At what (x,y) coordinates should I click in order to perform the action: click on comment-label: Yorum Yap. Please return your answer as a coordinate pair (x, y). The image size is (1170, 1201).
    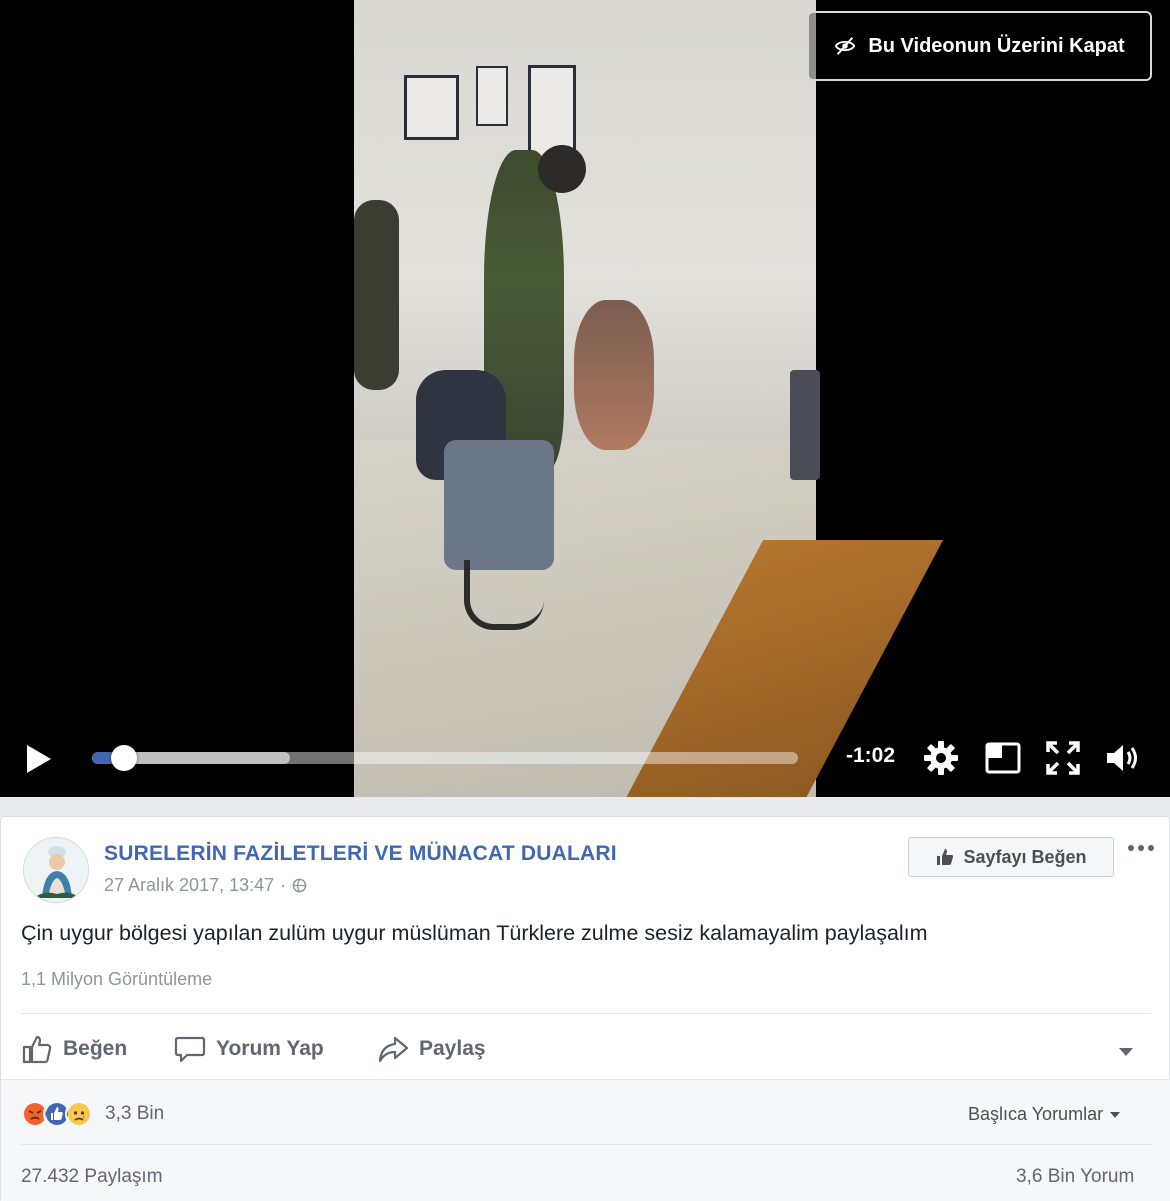
    Looking at the image, I should click on (270, 1048).